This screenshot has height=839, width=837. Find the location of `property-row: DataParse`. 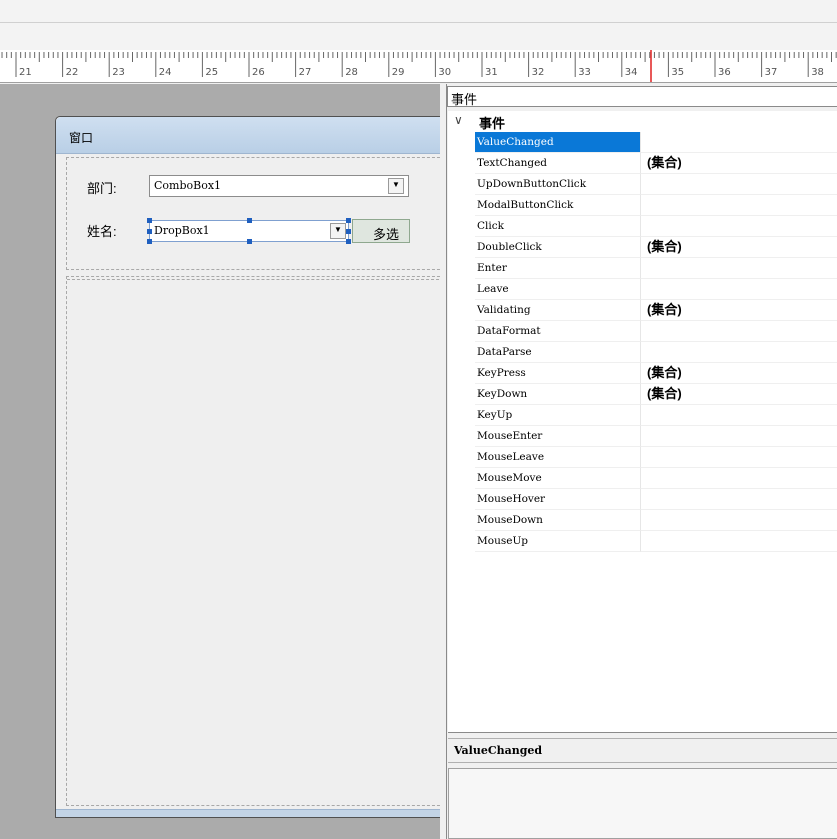

property-row: DataParse is located at coordinates (642, 352).